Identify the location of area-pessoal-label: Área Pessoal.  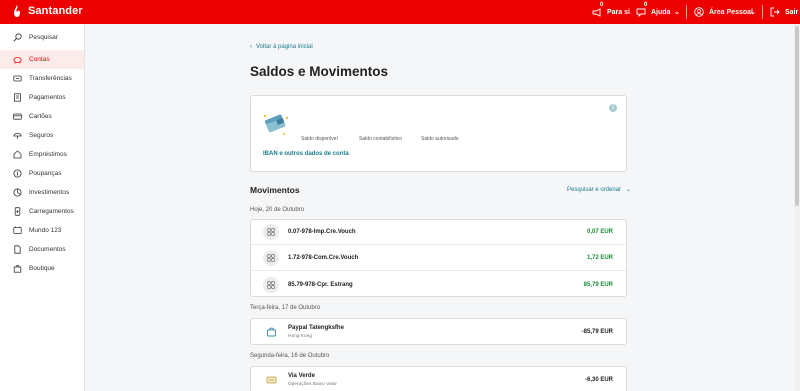
(731, 12).